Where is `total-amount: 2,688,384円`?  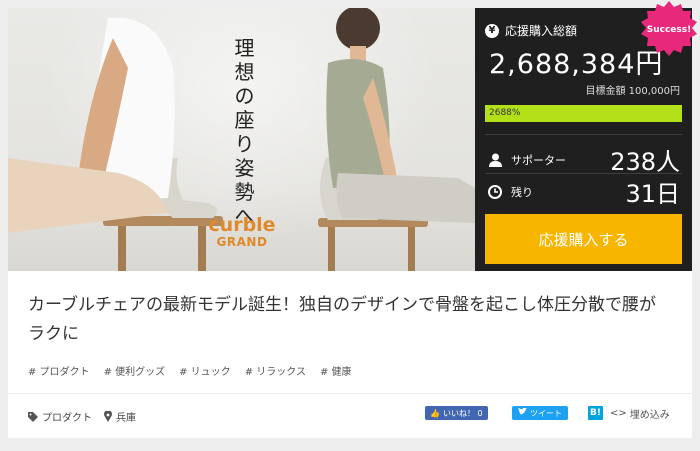
total-amount: 2,688,384円 is located at coordinates (576, 64).